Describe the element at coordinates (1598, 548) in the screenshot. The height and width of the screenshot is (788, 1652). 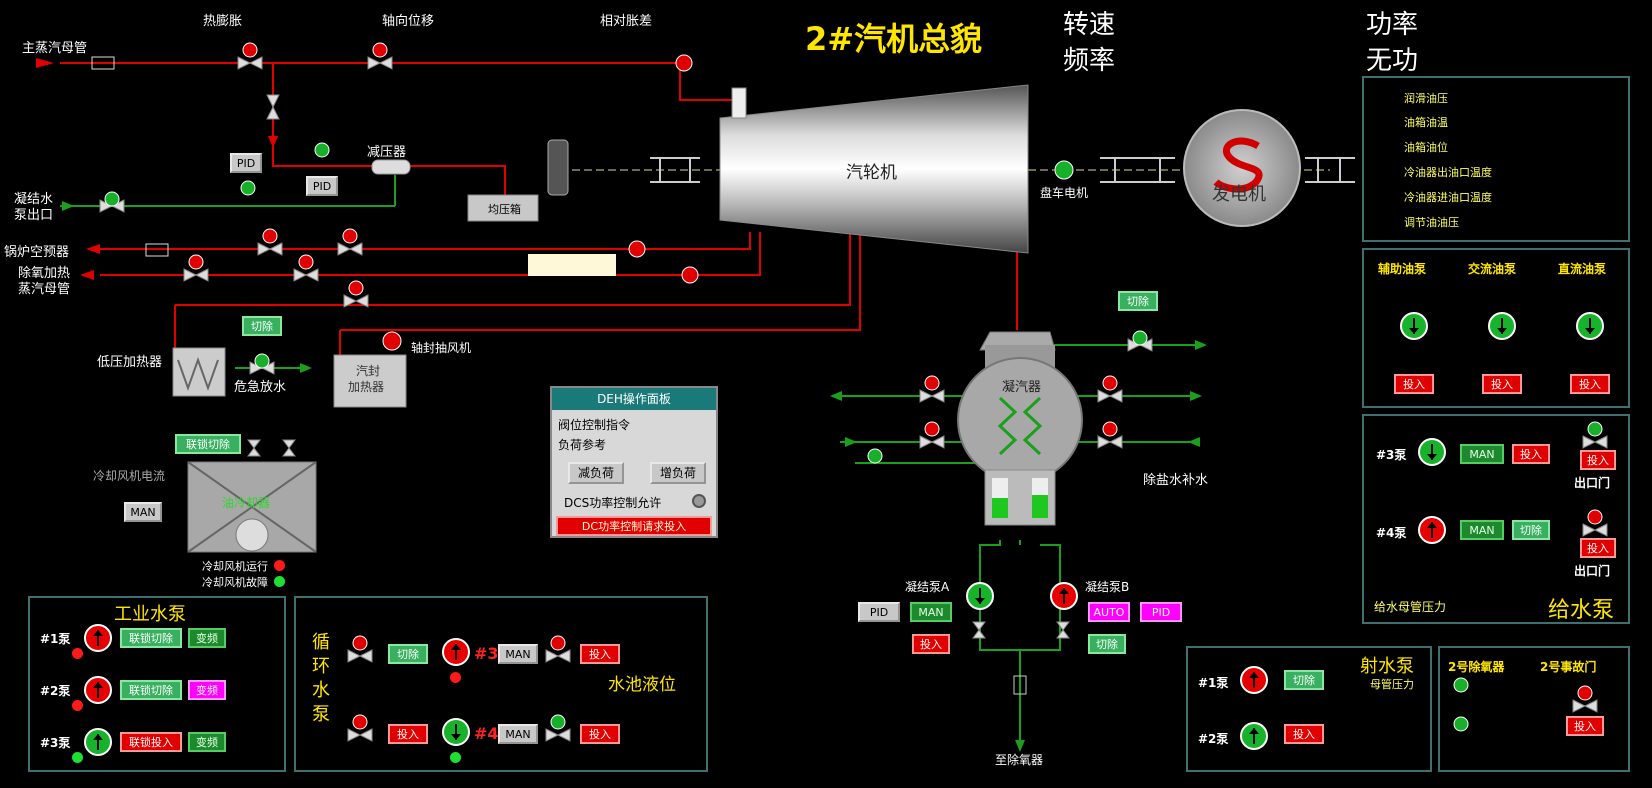
I see `outlet4-on-button: 投入` at that location.